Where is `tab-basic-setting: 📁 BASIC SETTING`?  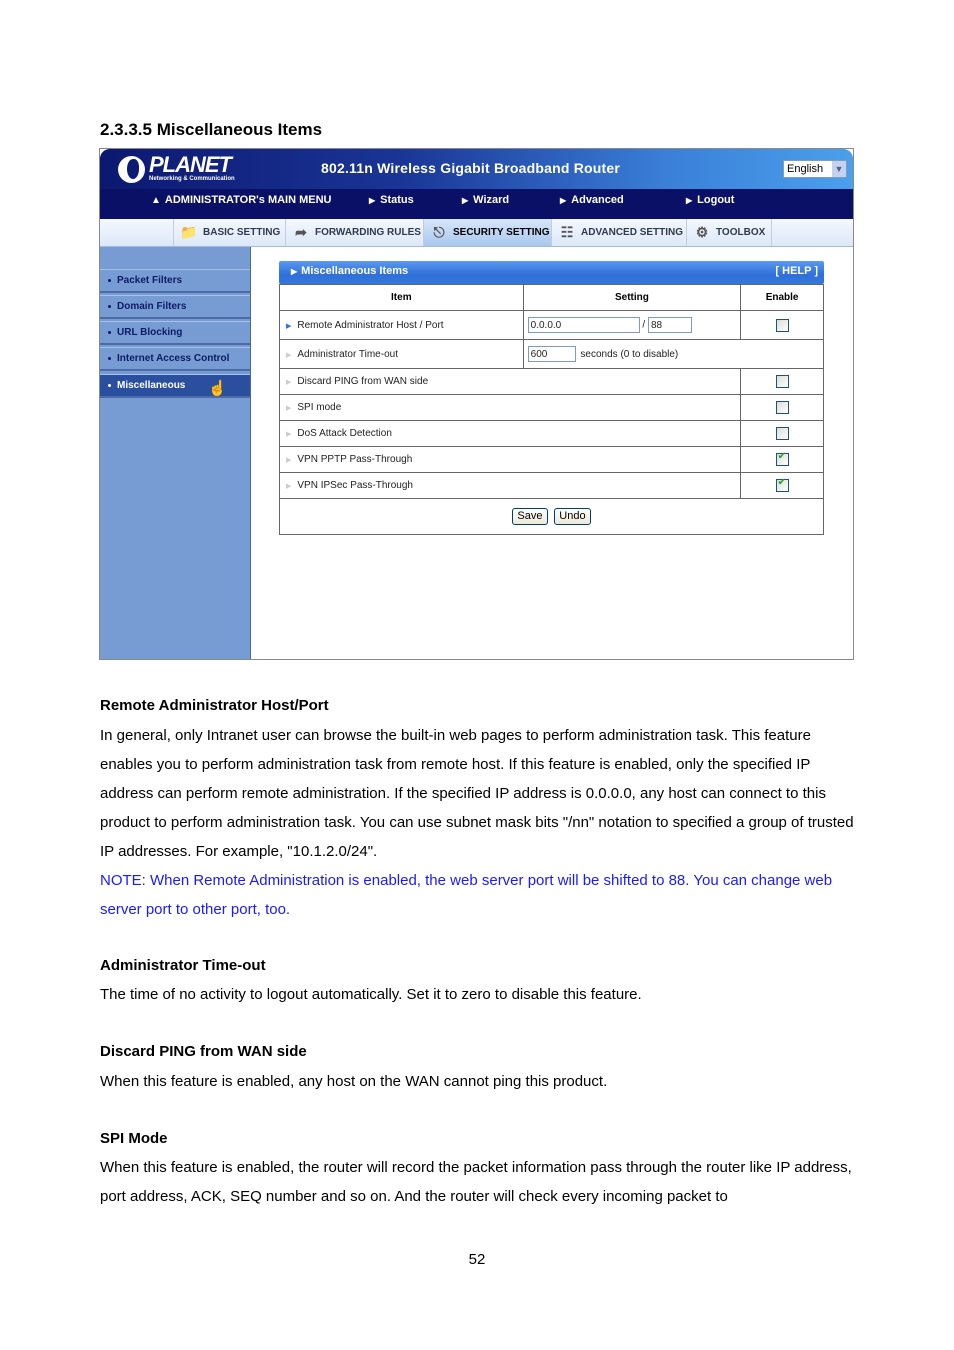
tab-basic-setting: 📁 BASIC SETTING is located at coordinates (229, 232).